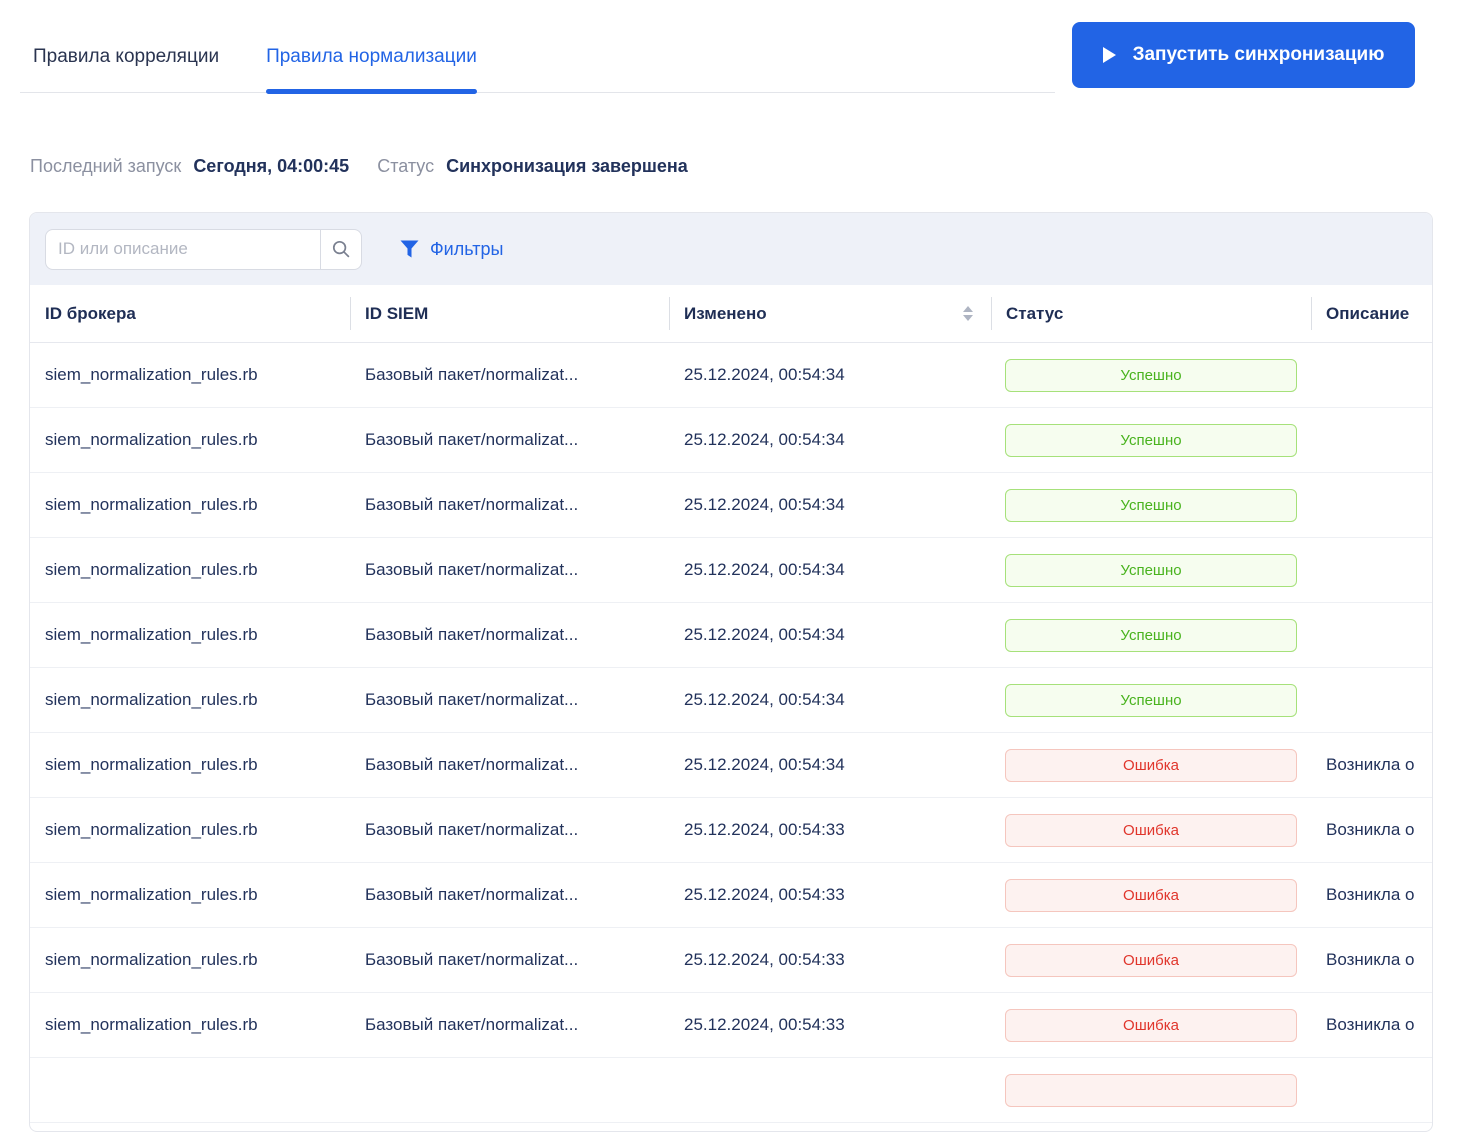  I want to click on last-run-value: Сегодня, 04:00:45, so click(271, 166).